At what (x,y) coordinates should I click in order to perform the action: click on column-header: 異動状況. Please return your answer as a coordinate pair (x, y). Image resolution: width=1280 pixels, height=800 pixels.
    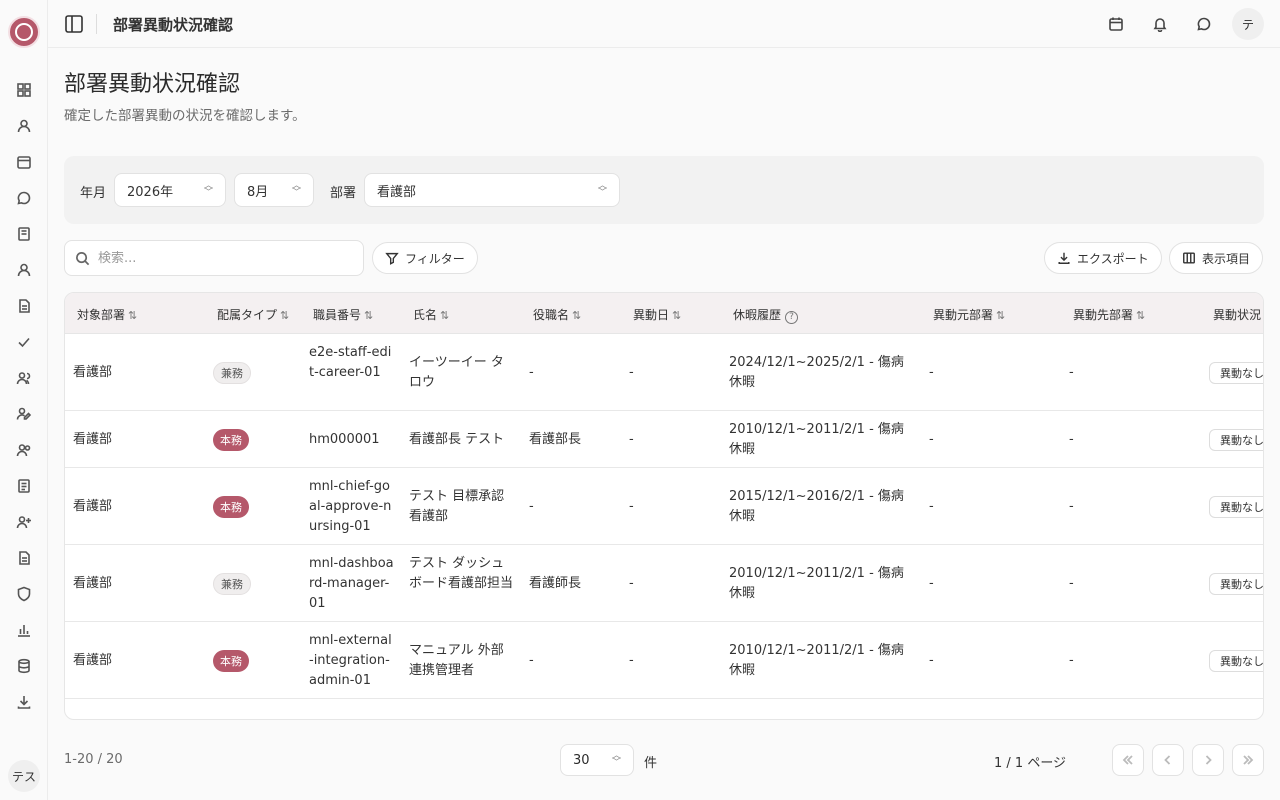
    Looking at the image, I should click on (1237, 314).